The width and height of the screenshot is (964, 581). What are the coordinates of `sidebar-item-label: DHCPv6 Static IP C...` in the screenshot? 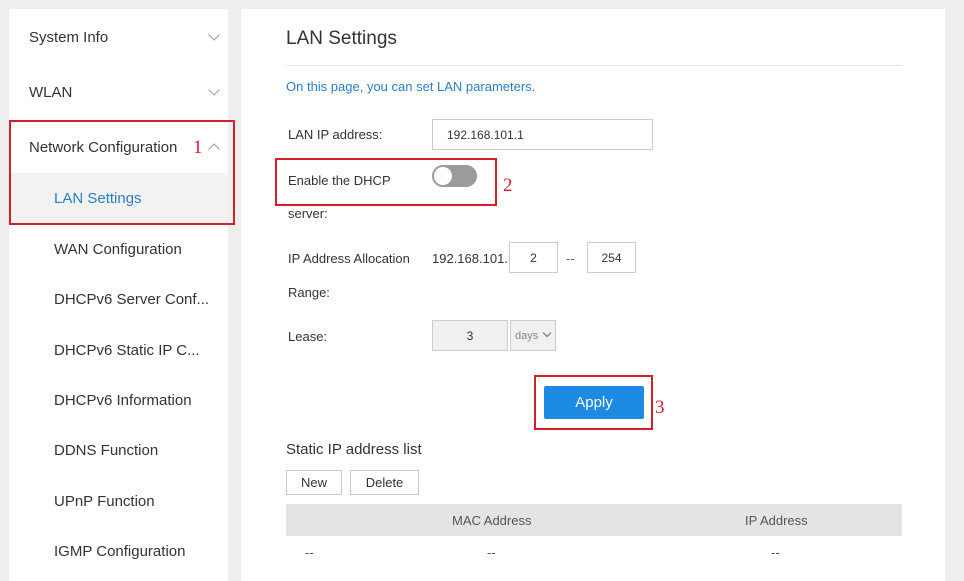 It's located at (127, 350).